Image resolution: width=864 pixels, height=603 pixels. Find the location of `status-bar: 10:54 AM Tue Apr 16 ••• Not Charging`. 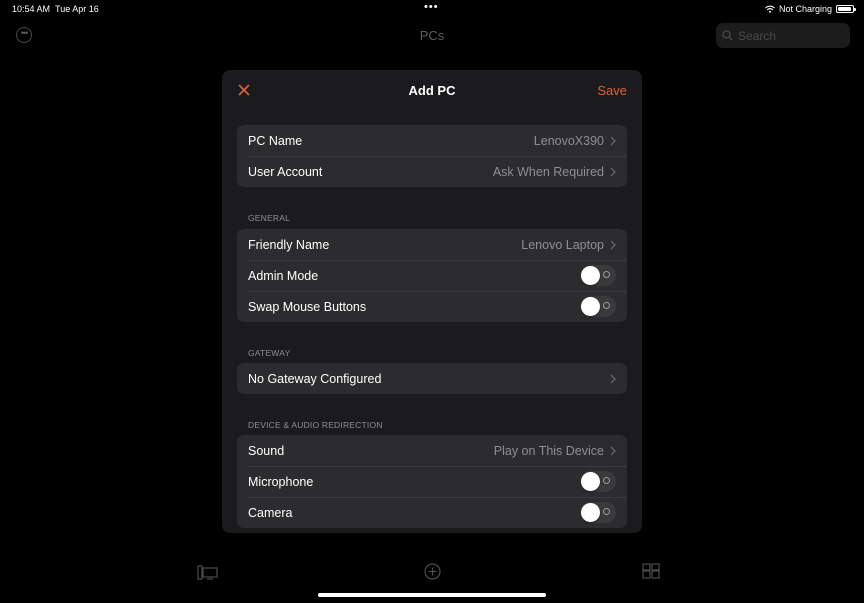

status-bar: 10:54 AM Tue Apr 16 ••• Not Charging is located at coordinates (432, 9).